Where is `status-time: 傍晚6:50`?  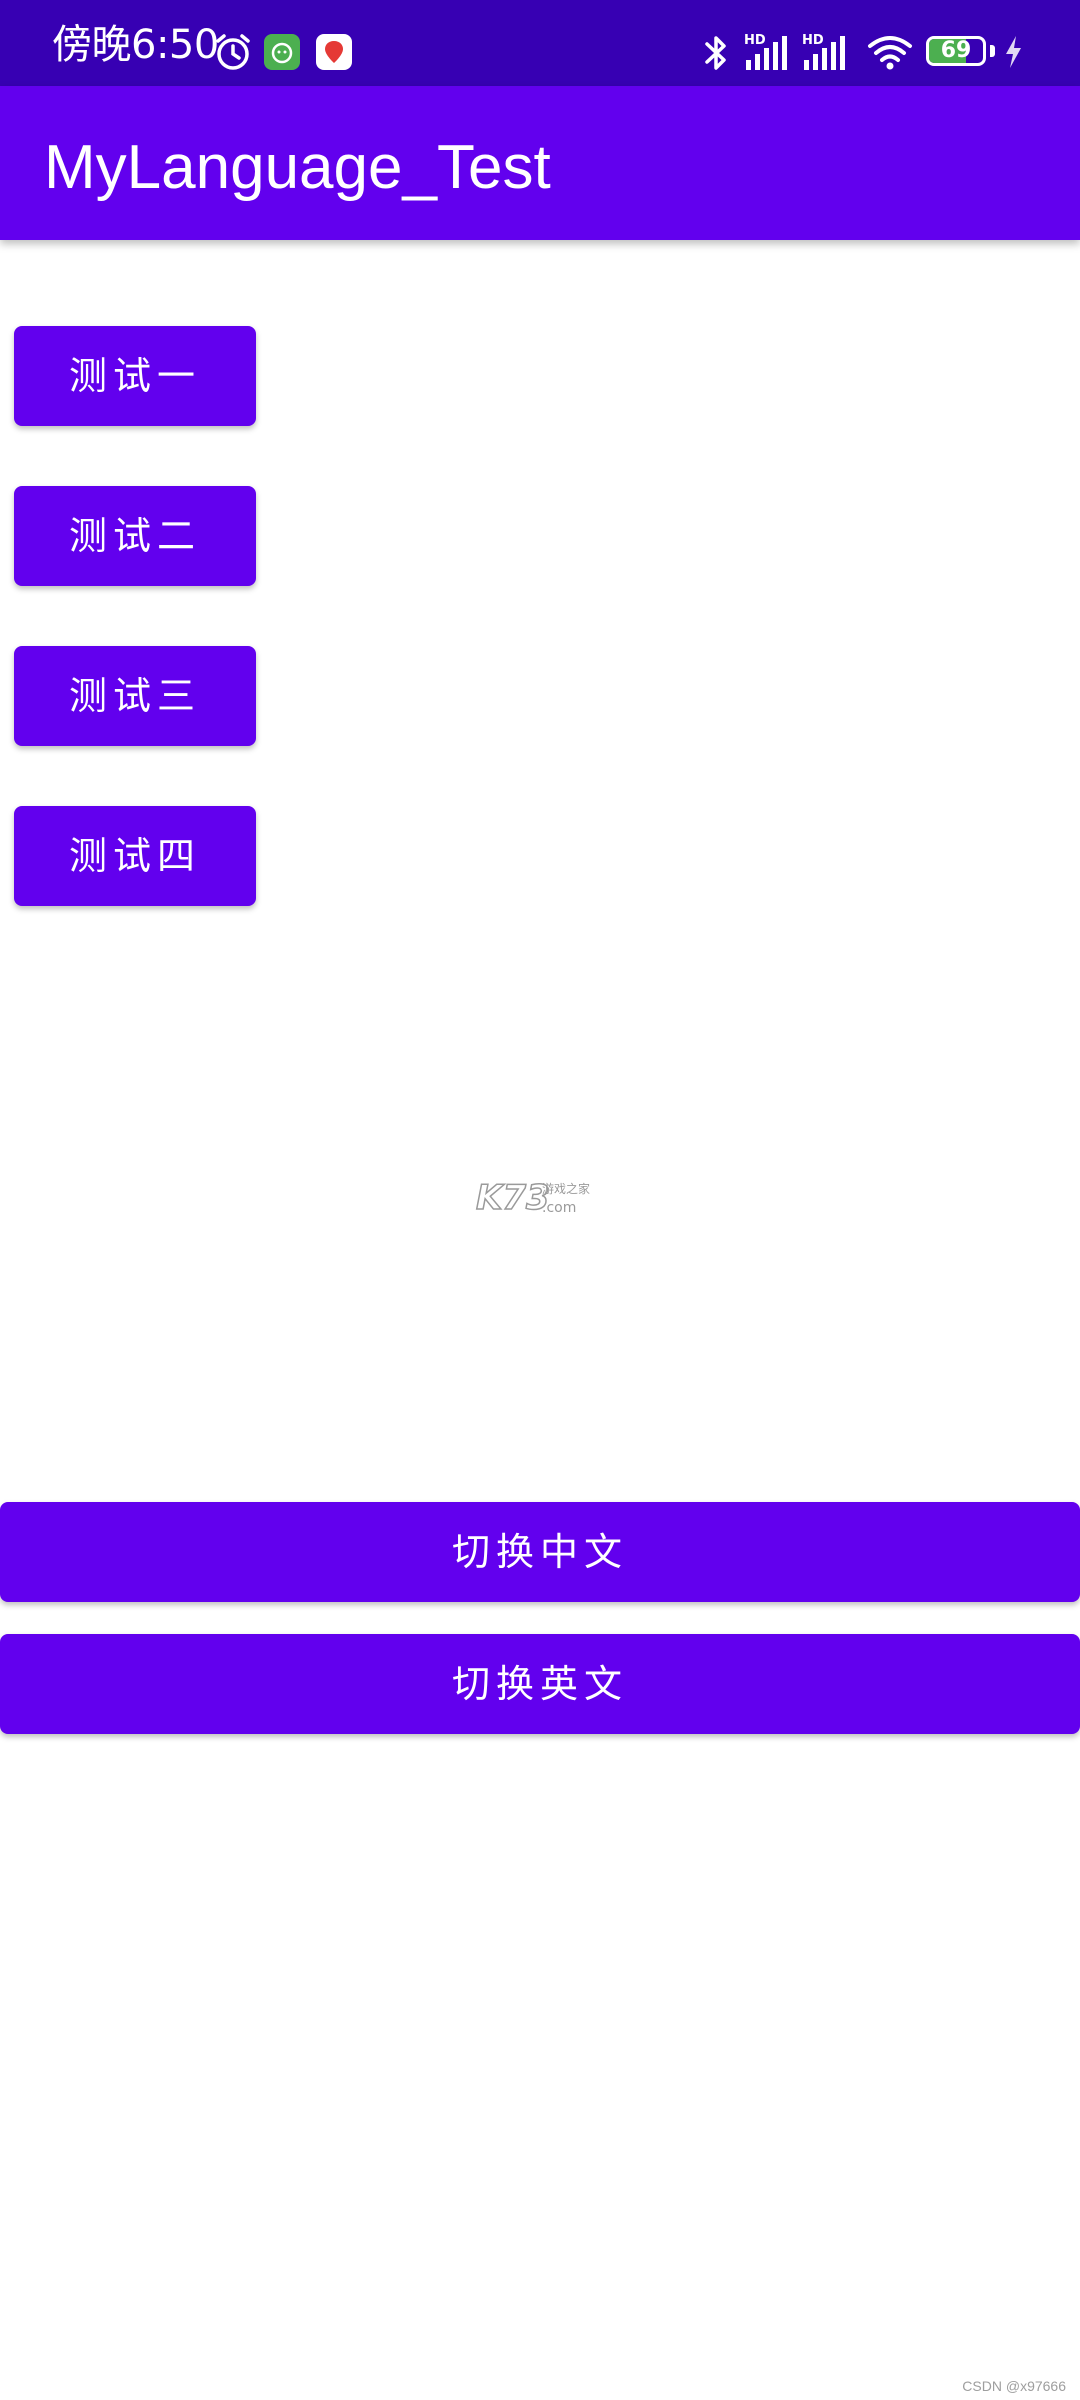
status-time: 傍晚6:50 is located at coordinates (135, 45).